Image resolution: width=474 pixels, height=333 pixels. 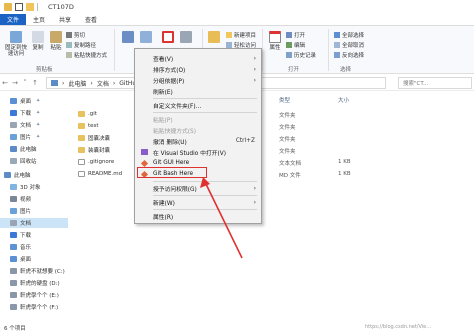 What do you see at coordinates (13, 19) in the screenshot?
I see `tab-file: 文件` at bounding box center [13, 19].